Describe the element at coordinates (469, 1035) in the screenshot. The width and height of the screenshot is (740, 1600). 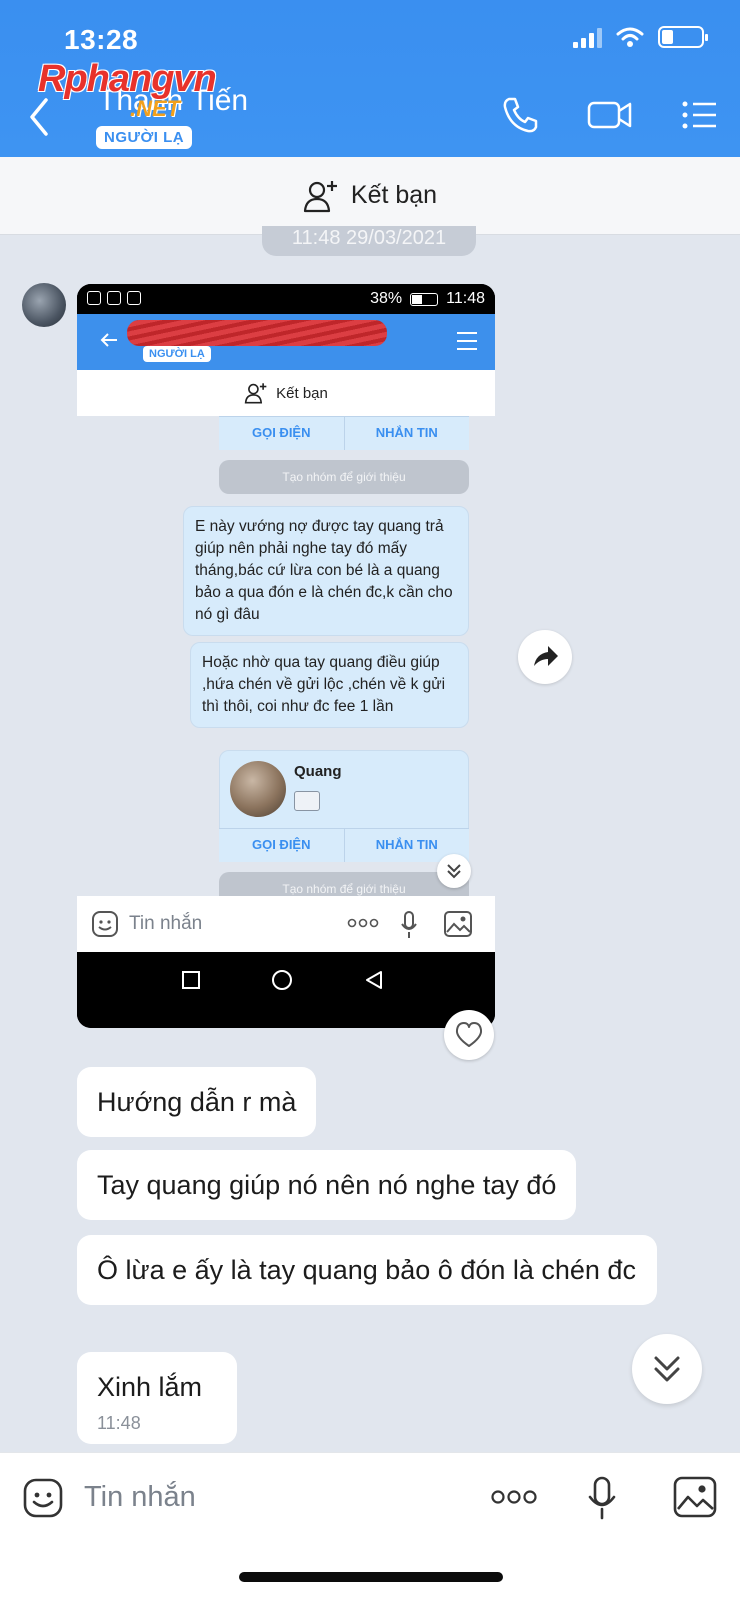
I see `heart-icon` at that location.